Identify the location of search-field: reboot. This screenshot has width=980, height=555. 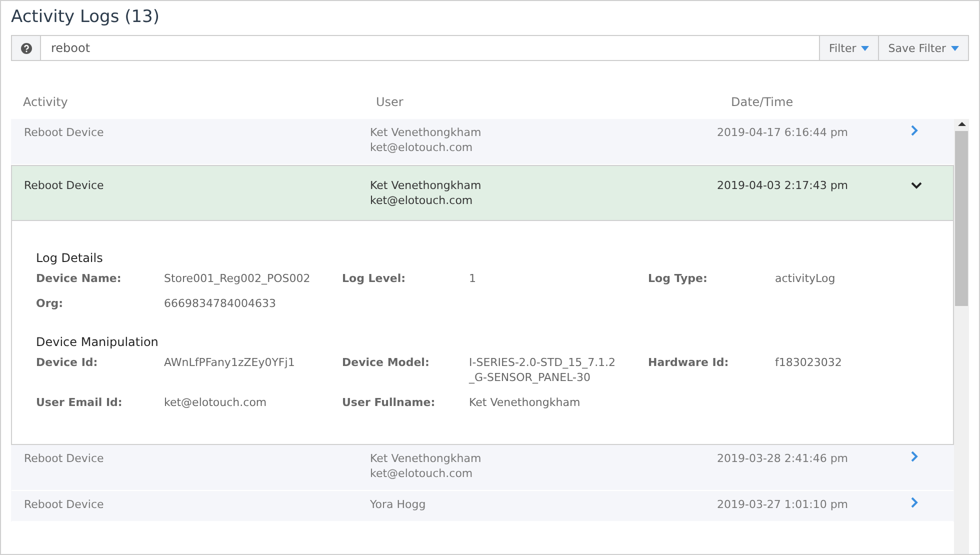
(430, 48).